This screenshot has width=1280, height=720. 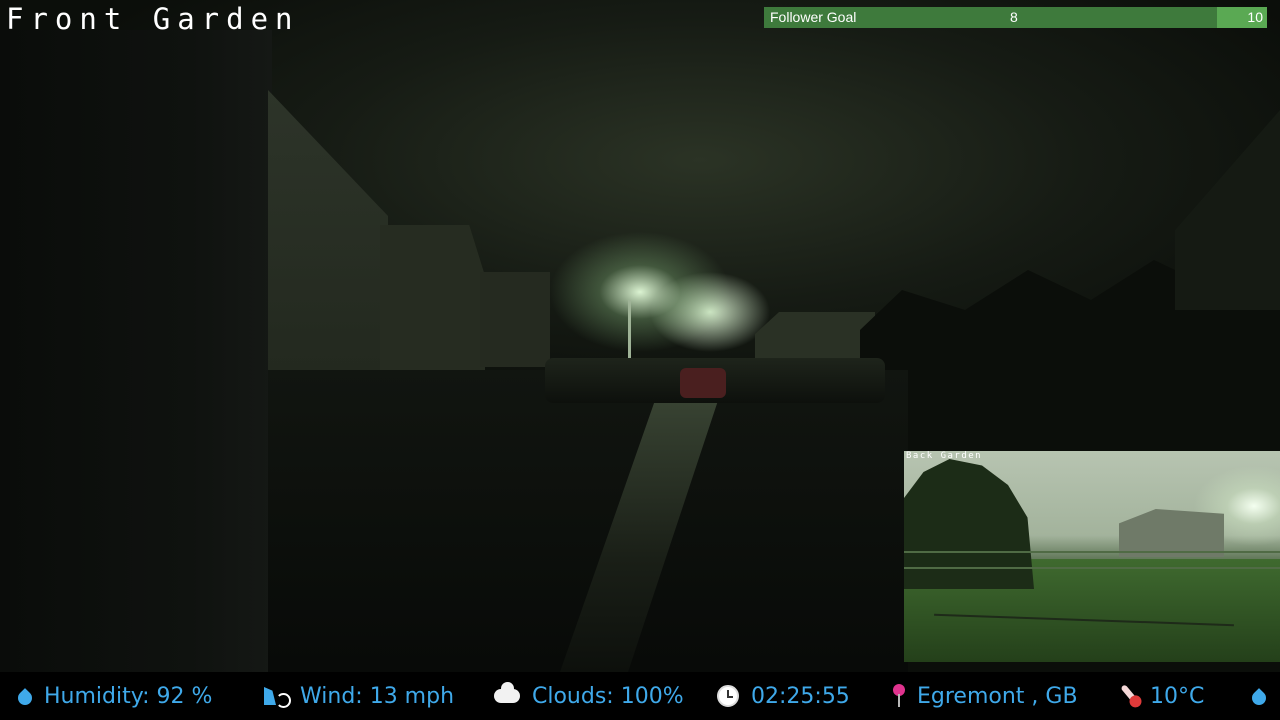 What do you see at coordinates (728, 696) in the screenshot?
I see `clock-icon` at bounding box center [728, 696].